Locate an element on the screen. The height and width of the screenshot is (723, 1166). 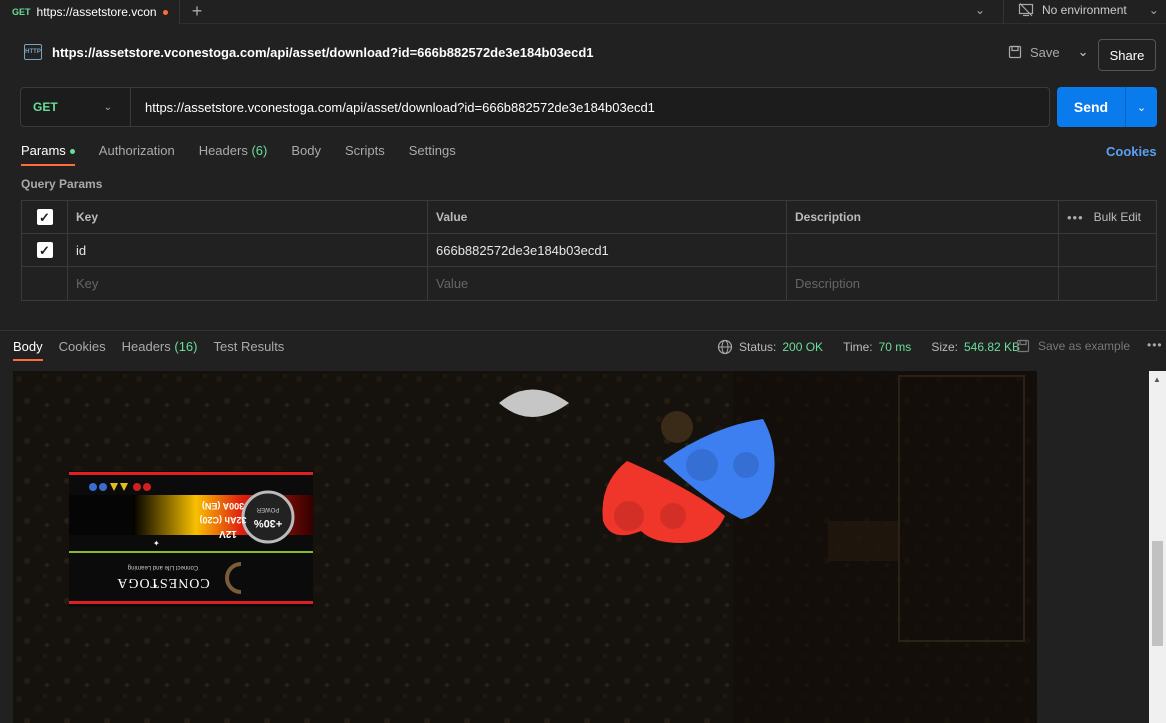
tab-params-label: Params is located at coordinates (43, 150).